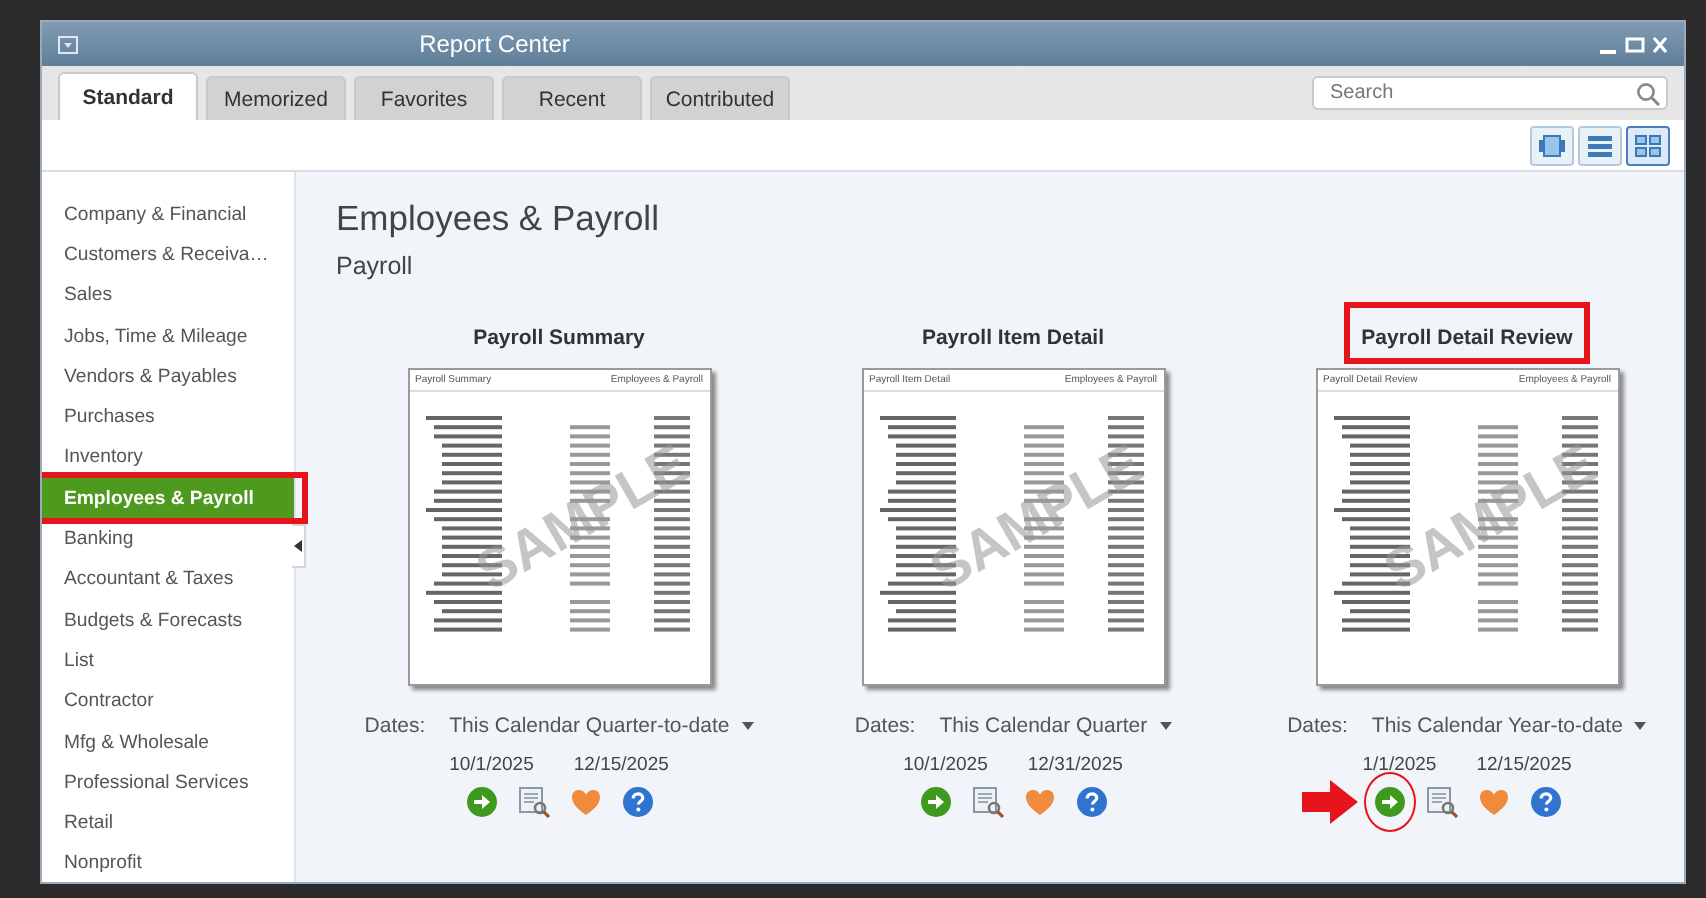 Image resolution: width=1706 pixels, height=898 pixels. Describe the element at coordinates (168, 498) in the screenshot. I see `category-item: Employees & Payroll` at that location.